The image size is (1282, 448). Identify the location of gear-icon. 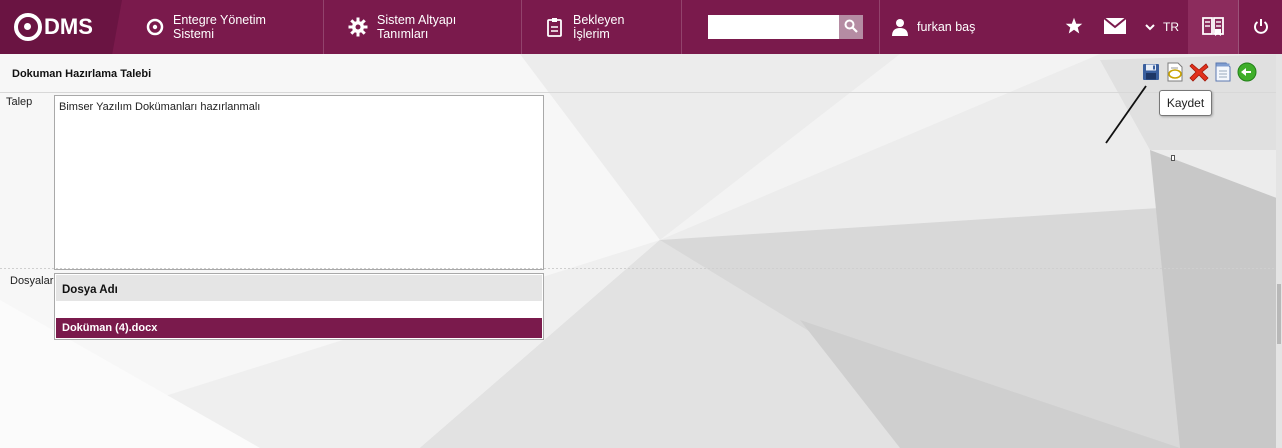
(358, 27).